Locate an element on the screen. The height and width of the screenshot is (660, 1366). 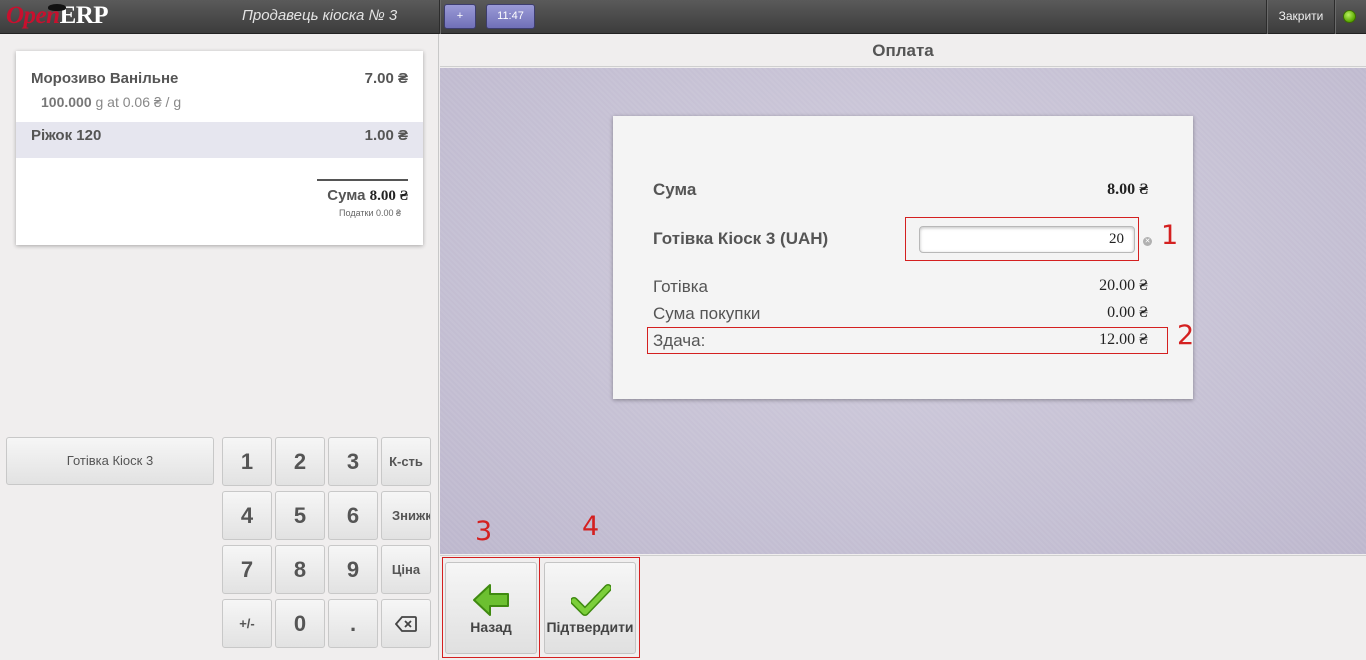
due-label: Сума is located at coordinates (675, 189).